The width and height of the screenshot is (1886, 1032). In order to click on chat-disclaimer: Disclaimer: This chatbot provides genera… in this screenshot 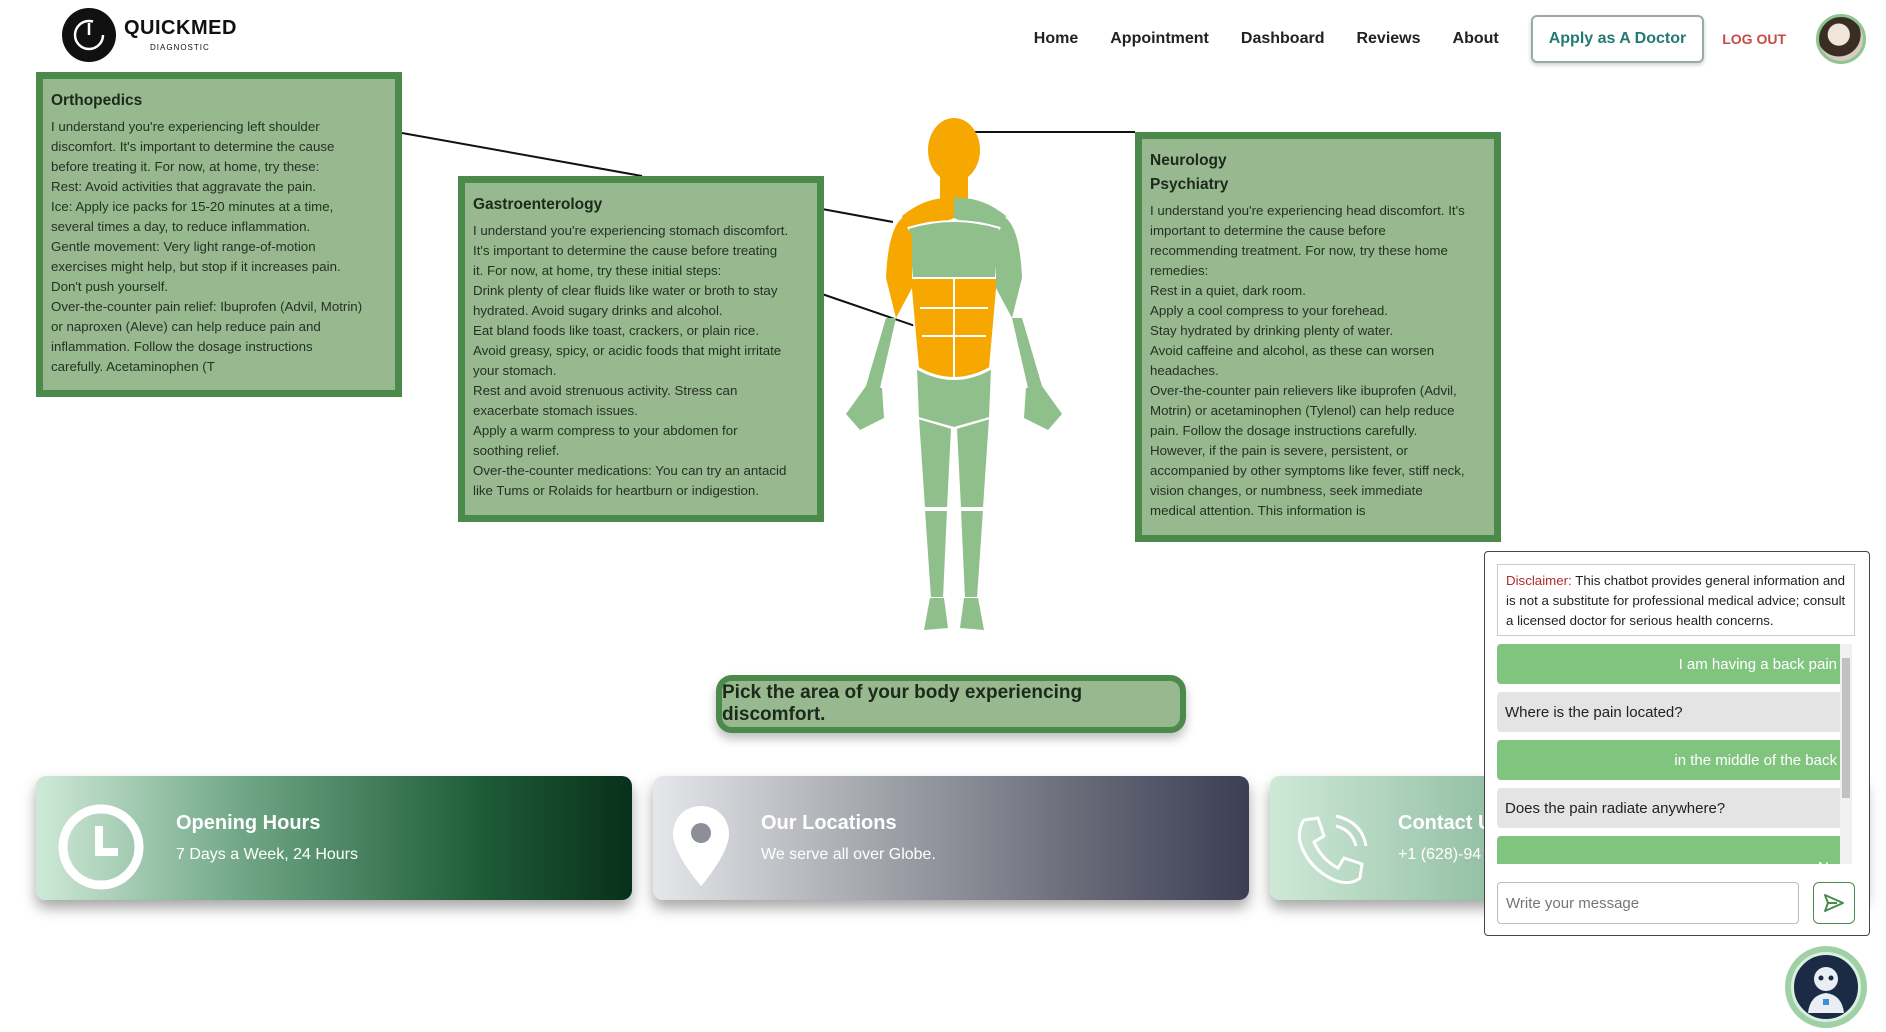, I will do `click(1676, 600)`.